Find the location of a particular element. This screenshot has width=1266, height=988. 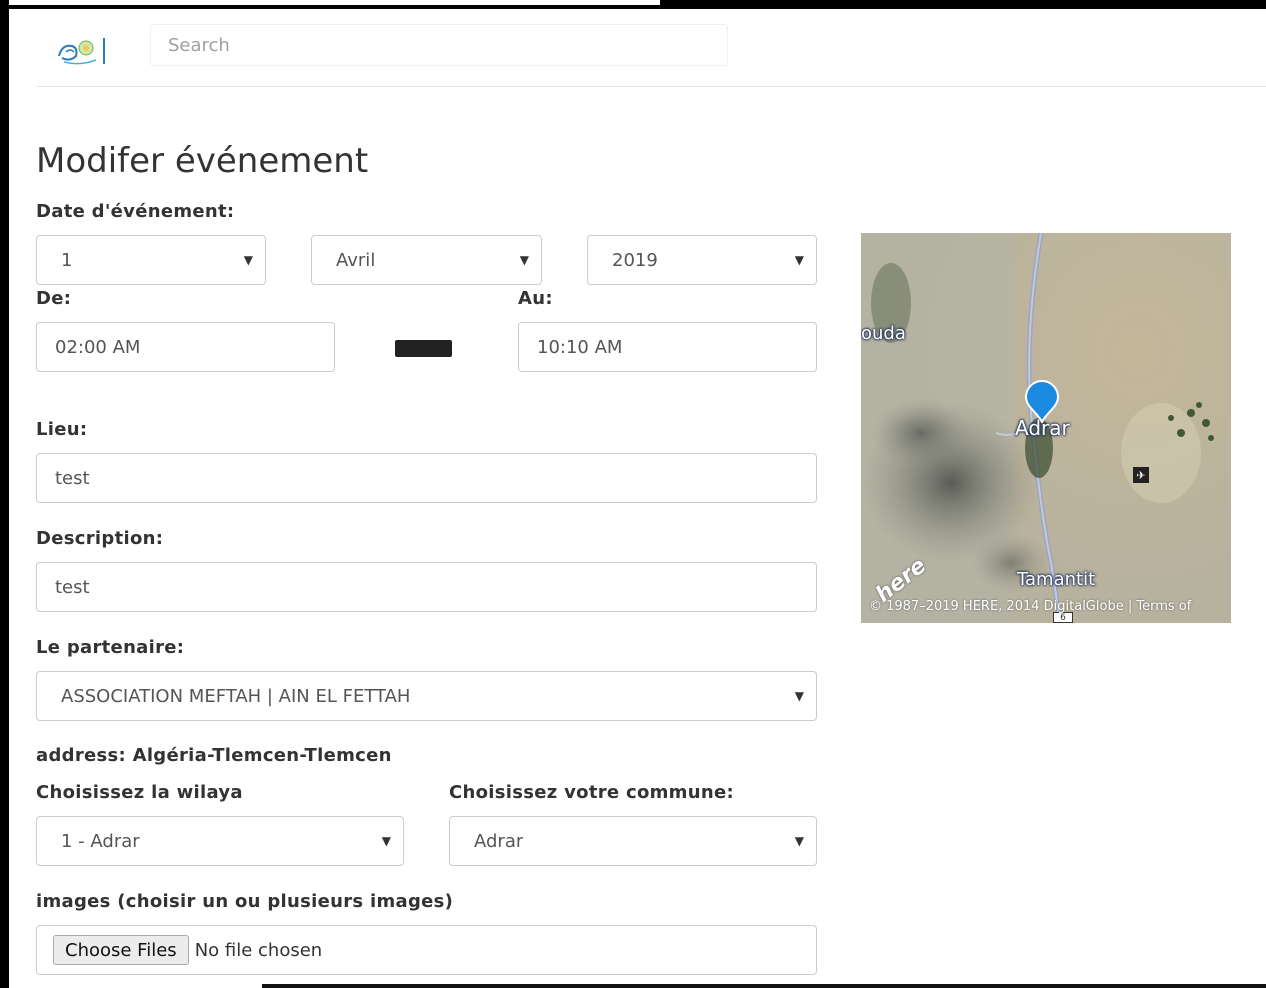

airport-icon: ✈ is located at coordinates (1141, 475).